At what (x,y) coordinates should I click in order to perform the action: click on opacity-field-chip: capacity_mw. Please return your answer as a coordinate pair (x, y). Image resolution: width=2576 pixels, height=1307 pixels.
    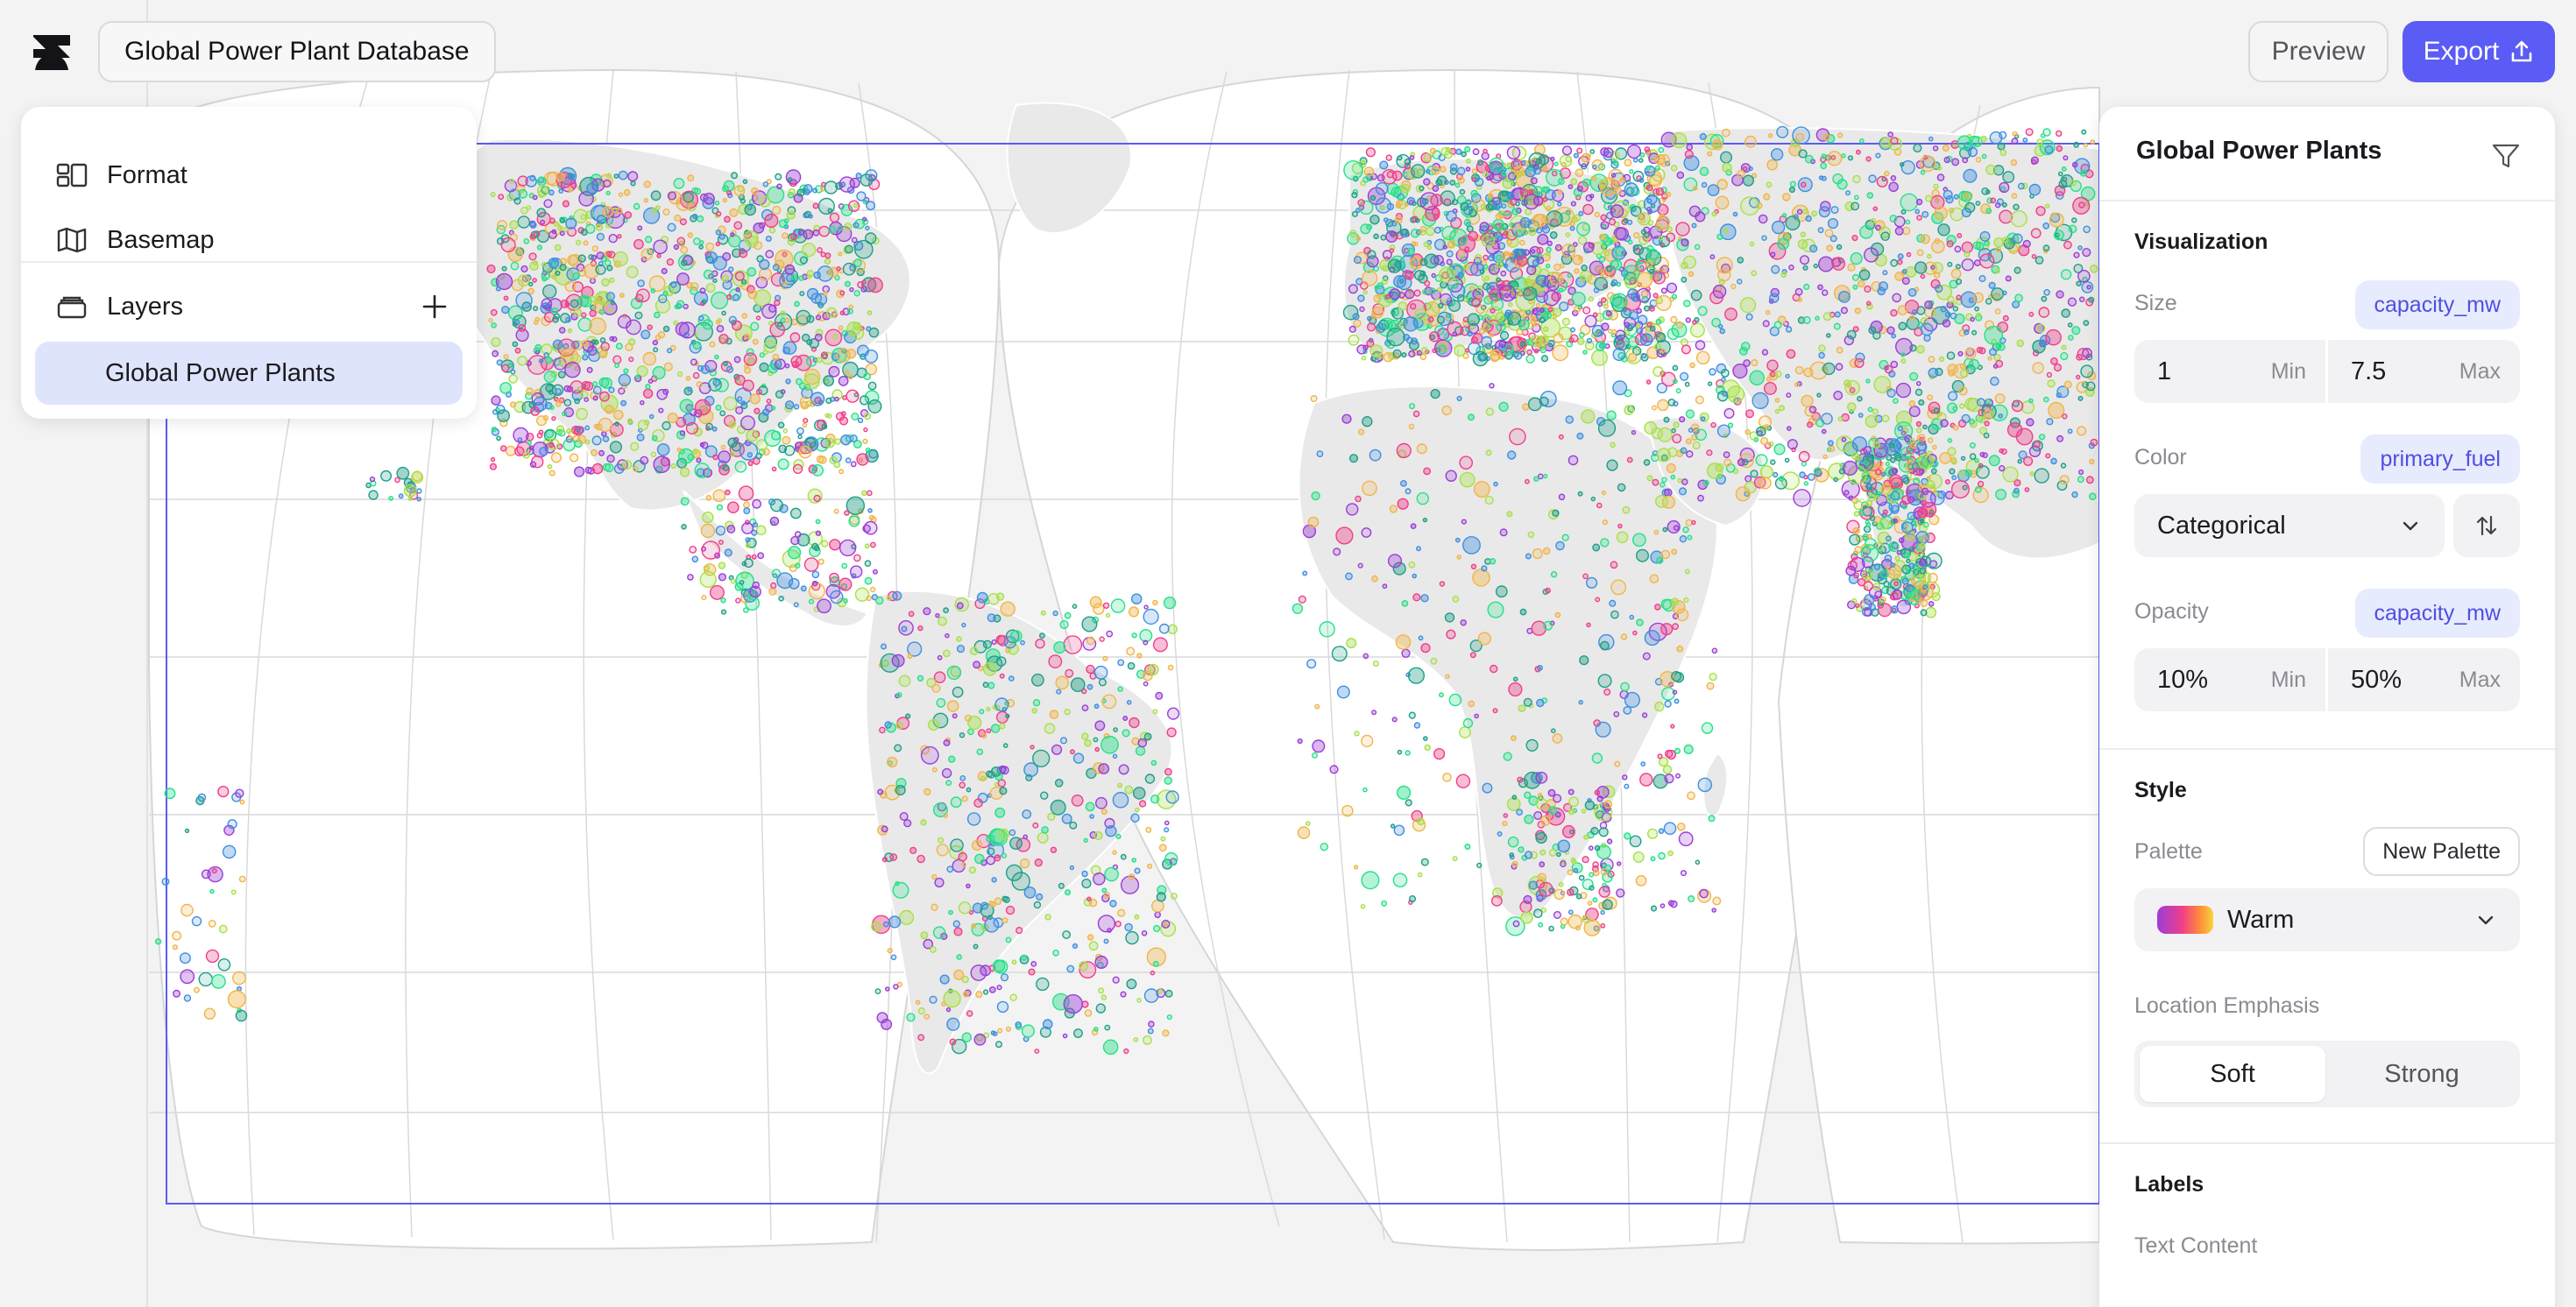
    Looking at the image, I should click on (2437, 613).